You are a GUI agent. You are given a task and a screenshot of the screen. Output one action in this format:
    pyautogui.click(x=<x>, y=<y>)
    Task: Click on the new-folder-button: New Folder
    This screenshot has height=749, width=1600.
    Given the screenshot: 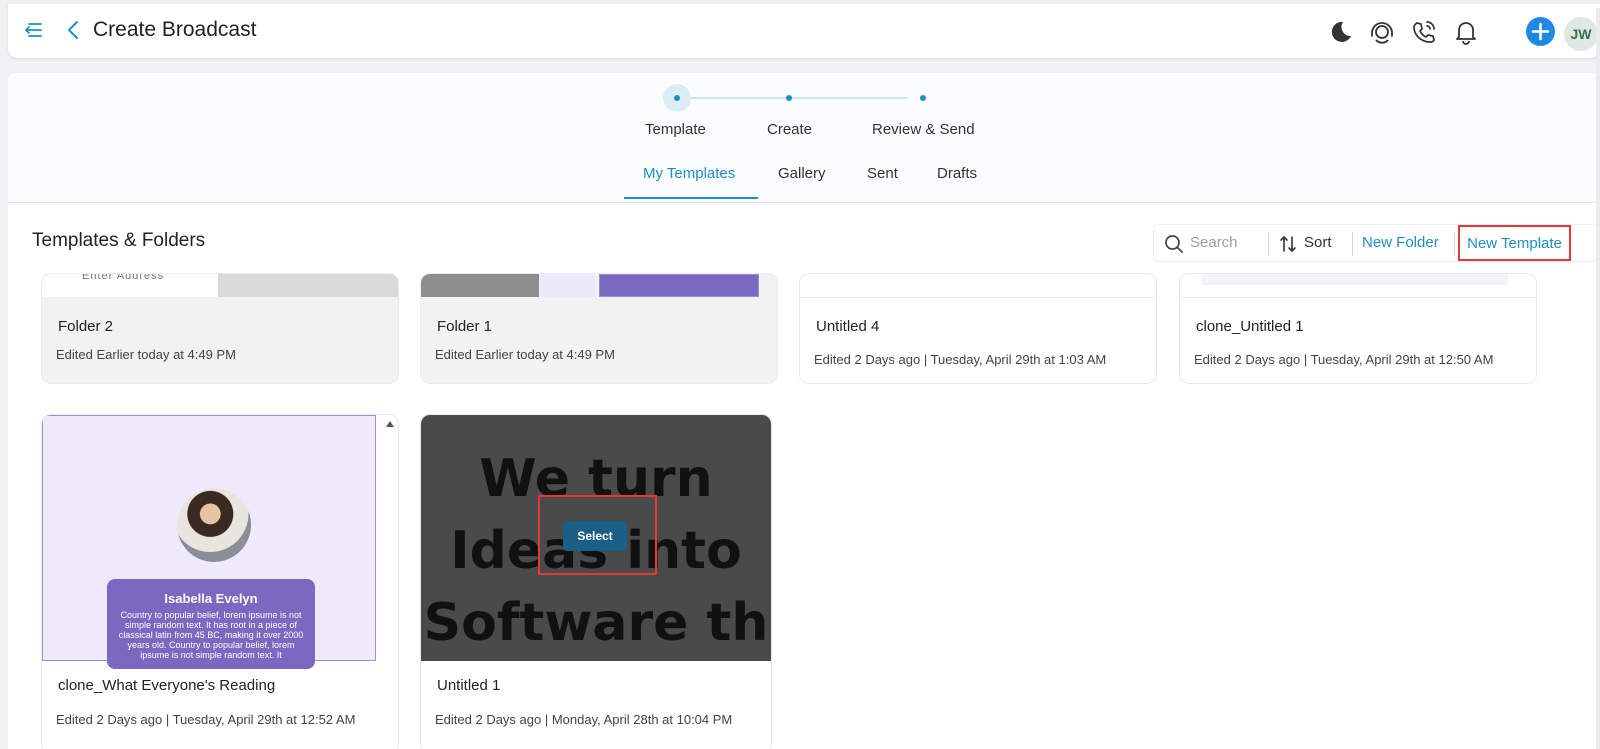 What is the action you would take?
    pyautogui.click(x=1400, y=242)
    